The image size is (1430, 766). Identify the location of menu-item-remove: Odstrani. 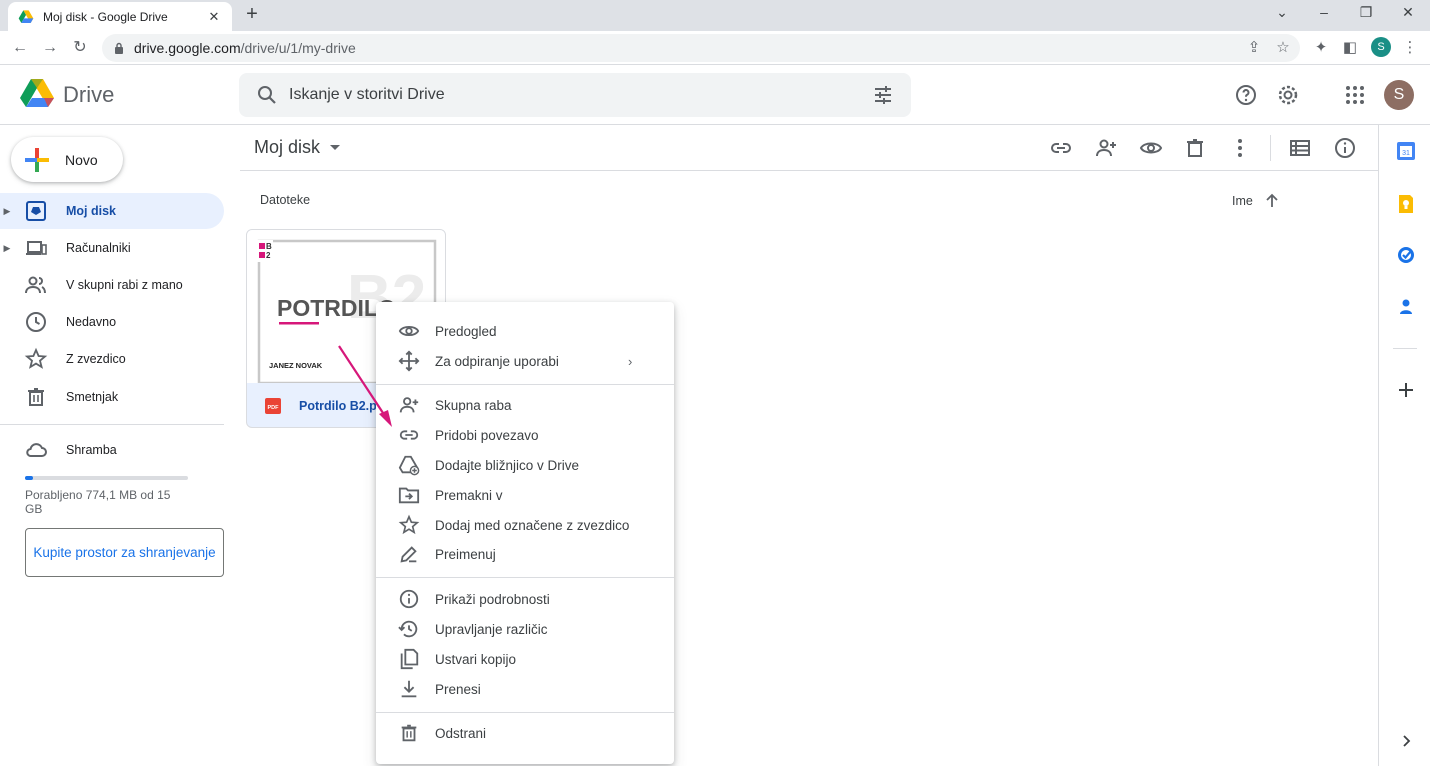
(525, 733).